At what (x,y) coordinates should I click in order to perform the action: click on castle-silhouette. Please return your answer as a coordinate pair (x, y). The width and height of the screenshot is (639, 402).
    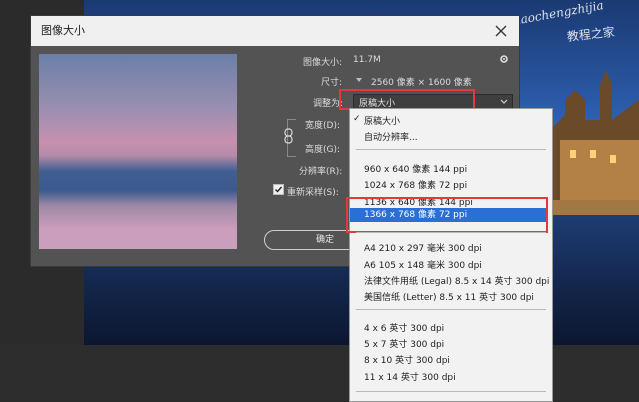
    Looking at the image, I should click on (589, 142).